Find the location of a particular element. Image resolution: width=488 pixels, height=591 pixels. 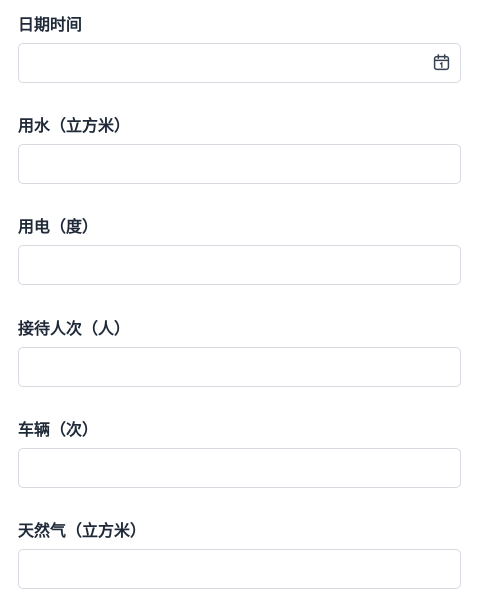

calendar-icon is located at coordinates (441, 62).